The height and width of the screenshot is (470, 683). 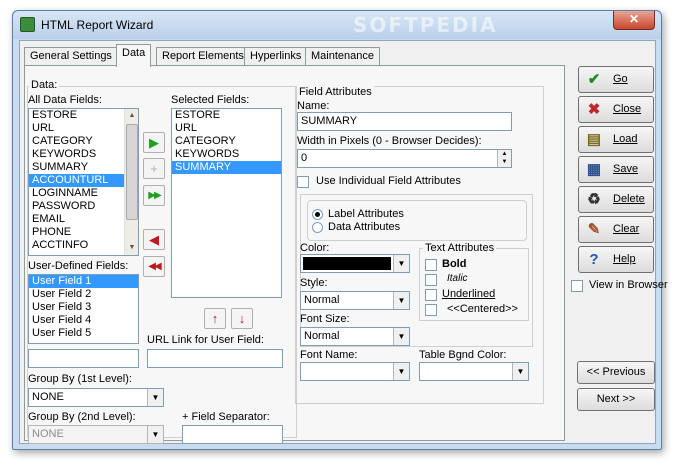 What do you see at coordinates (226, 128) in the screenshot?
I see `selected-field-item: URL` at bounding box center [226, 128].